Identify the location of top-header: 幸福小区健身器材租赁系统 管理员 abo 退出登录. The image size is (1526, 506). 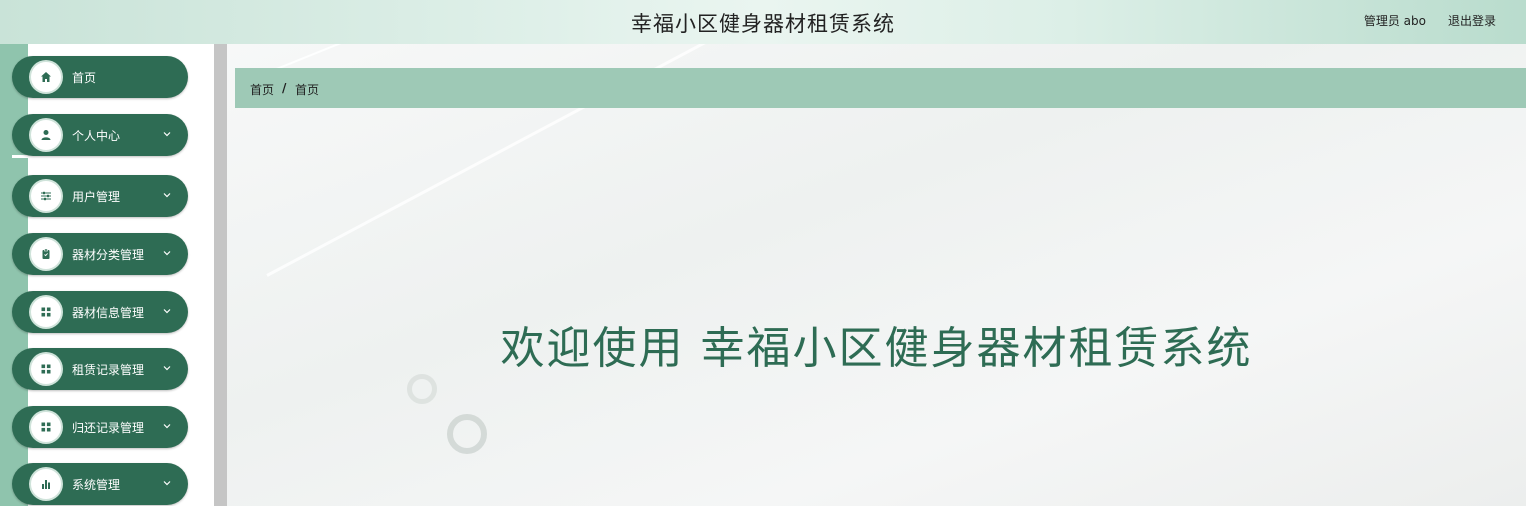
(763, 22).